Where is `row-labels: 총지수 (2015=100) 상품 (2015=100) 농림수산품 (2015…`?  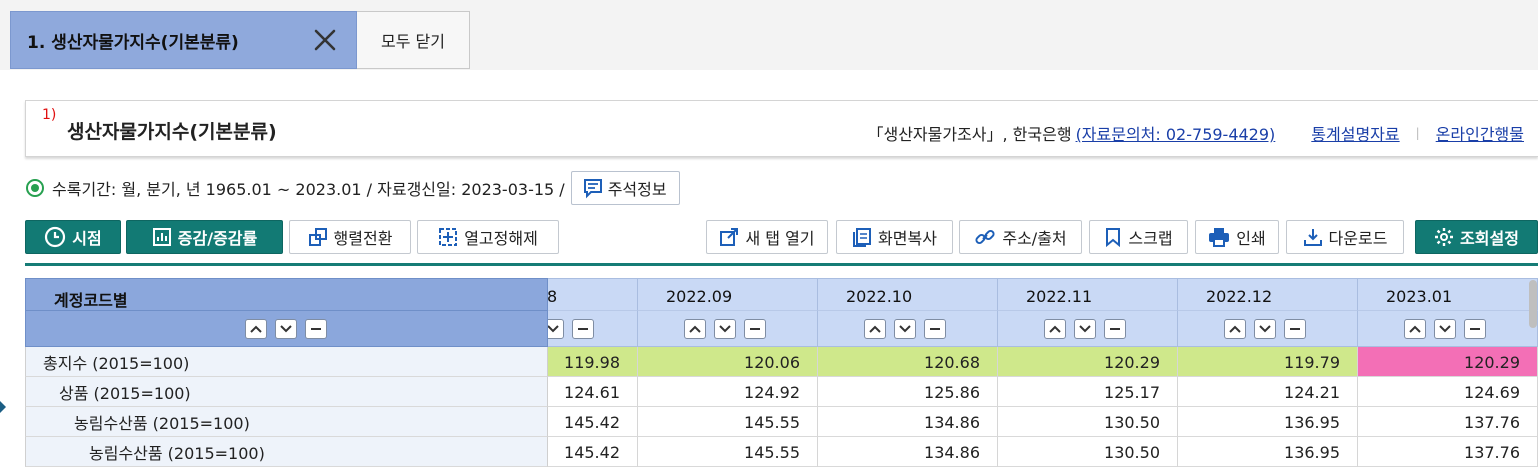
row-labels: 총지수 (2015=100) 상품 (2015=100) 농림수산품 (2015… is located at coordinates (286, 407).